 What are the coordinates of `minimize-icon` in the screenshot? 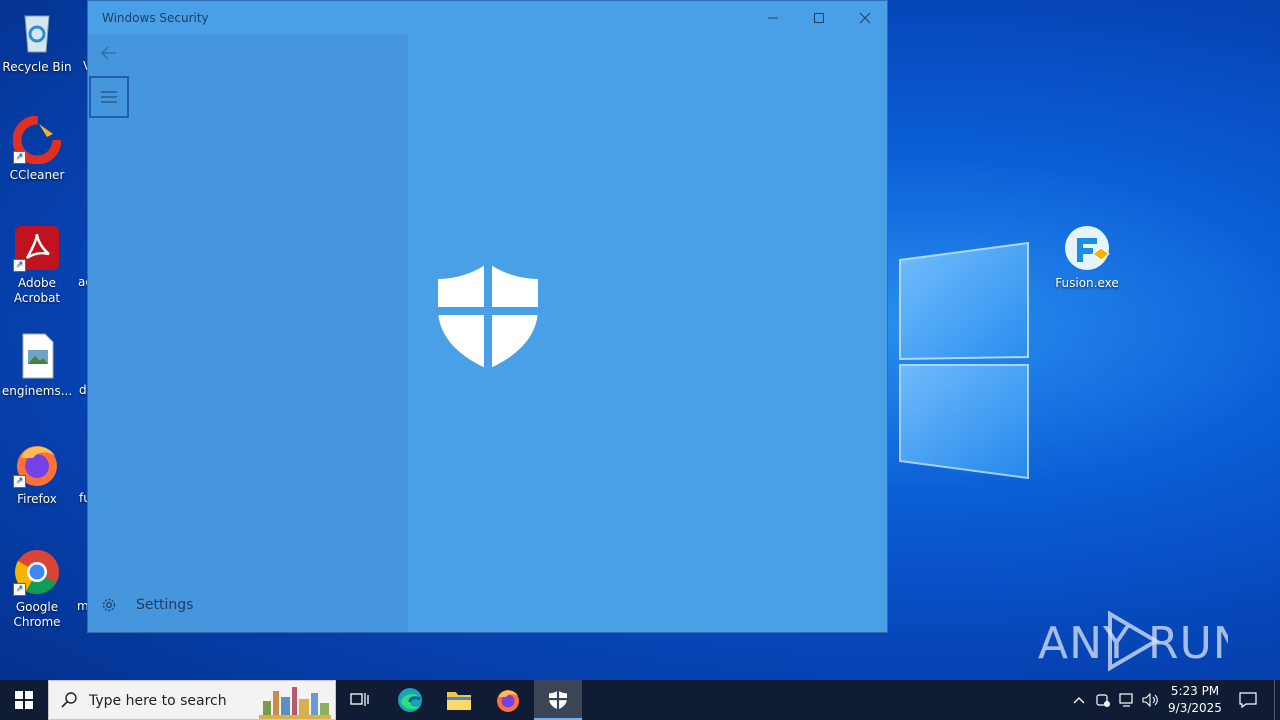 It's located at (773, 17).